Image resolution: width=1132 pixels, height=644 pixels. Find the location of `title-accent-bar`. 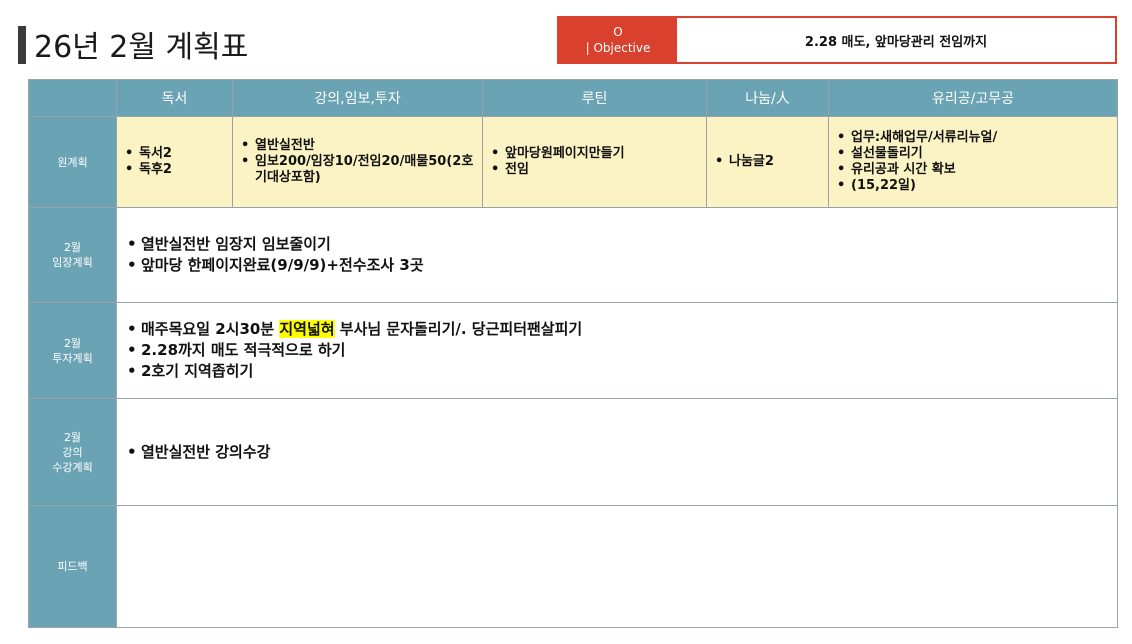

title-accent-bar is located at coordinates (22, 45).